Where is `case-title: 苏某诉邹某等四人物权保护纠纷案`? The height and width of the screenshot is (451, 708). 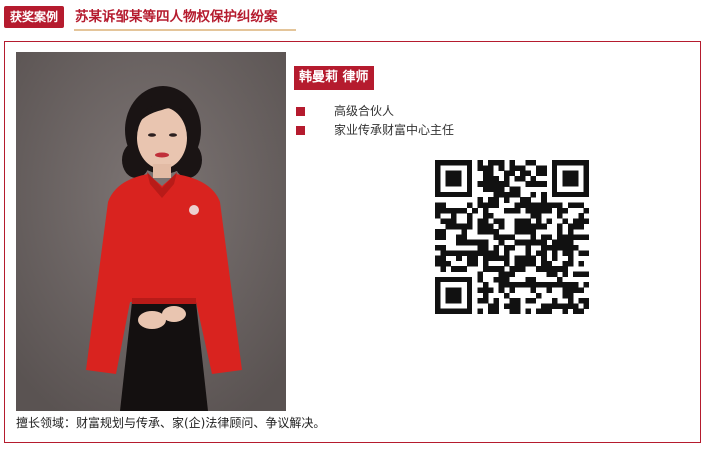 case-title: 苏某诉邹某等四人物权保护纠纷案 is located at coordinates (176, 17).